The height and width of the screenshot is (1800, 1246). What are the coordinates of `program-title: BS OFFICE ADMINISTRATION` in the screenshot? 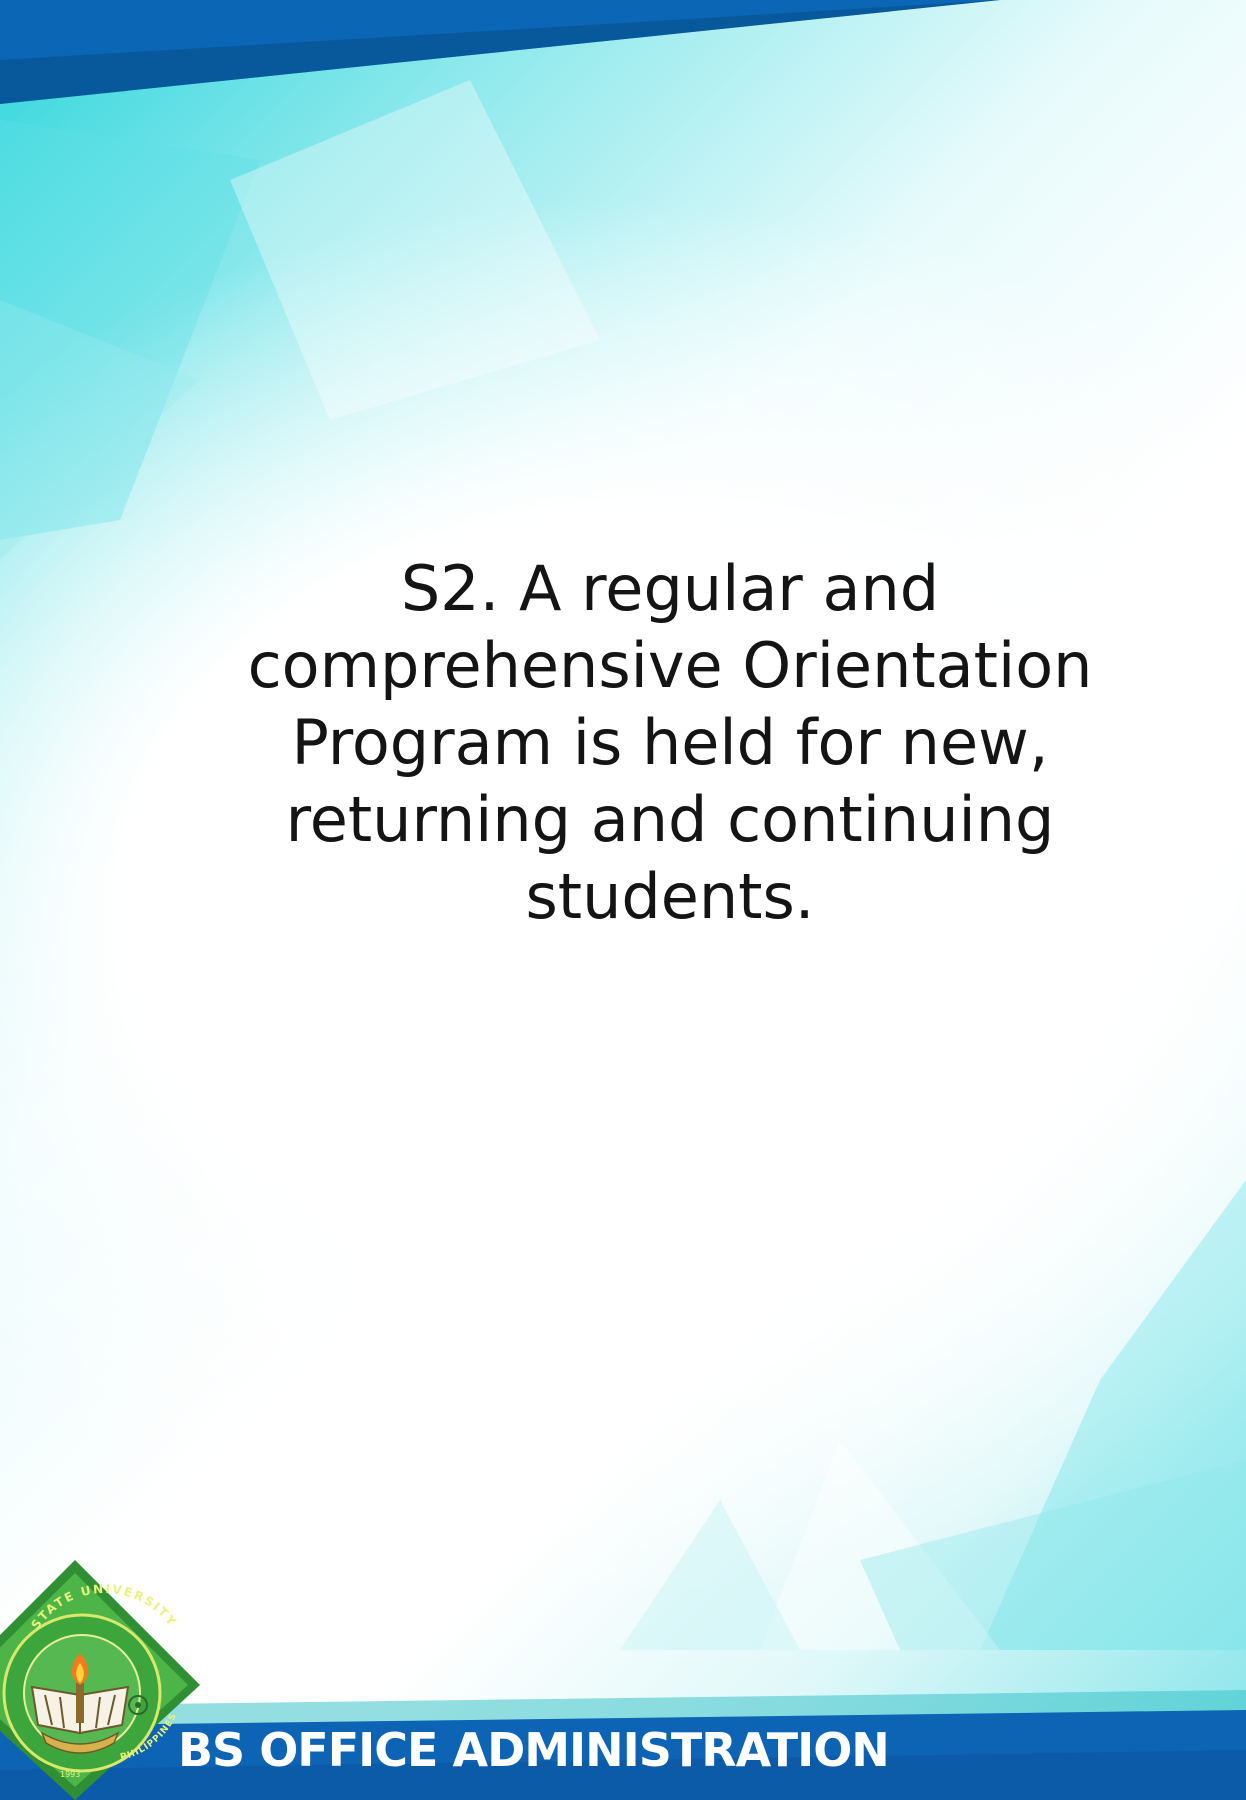 It's located at (534, 1750).